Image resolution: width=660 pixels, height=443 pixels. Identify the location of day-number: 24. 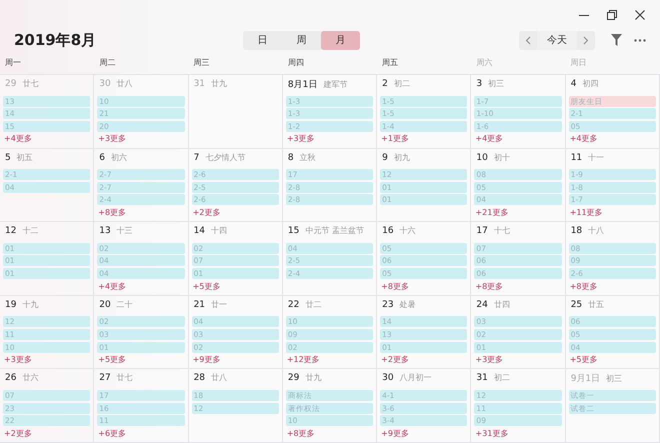
(482, 305).